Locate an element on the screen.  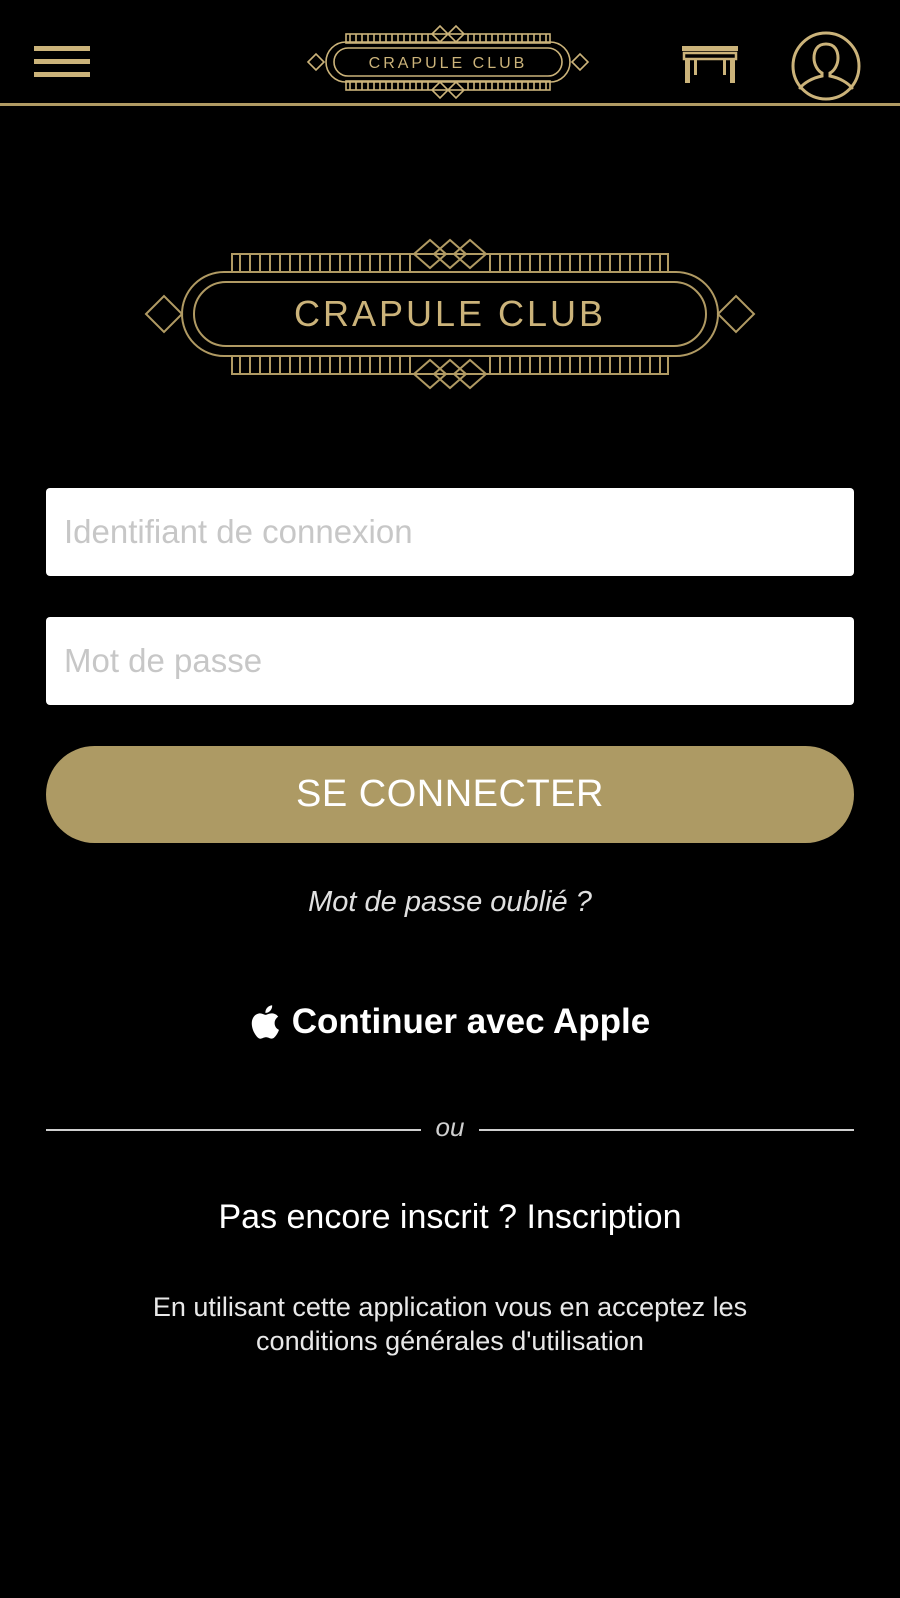
forgot-password-link: Mot de passe oublié ? is located at coordinates (450, 902).